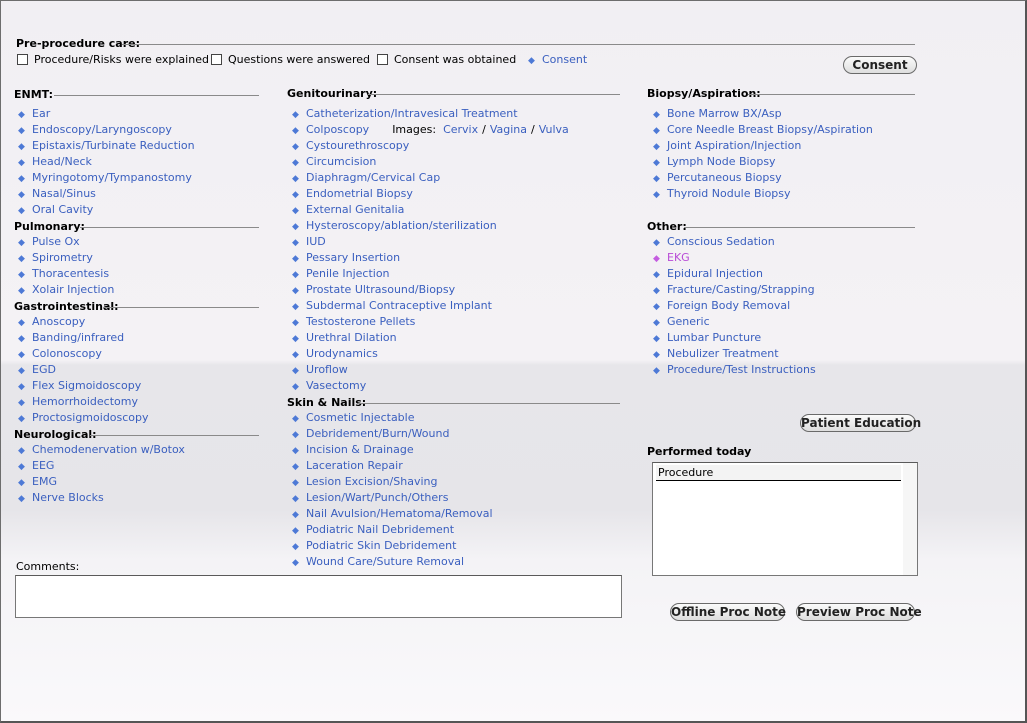 The width and height of the screenshot is (1027, 723). What do you see at coordinates (728, 612) in the screenshot?
I see `offline-proc-note-button: Offline Proc Note` at bounding box center [728, 612].